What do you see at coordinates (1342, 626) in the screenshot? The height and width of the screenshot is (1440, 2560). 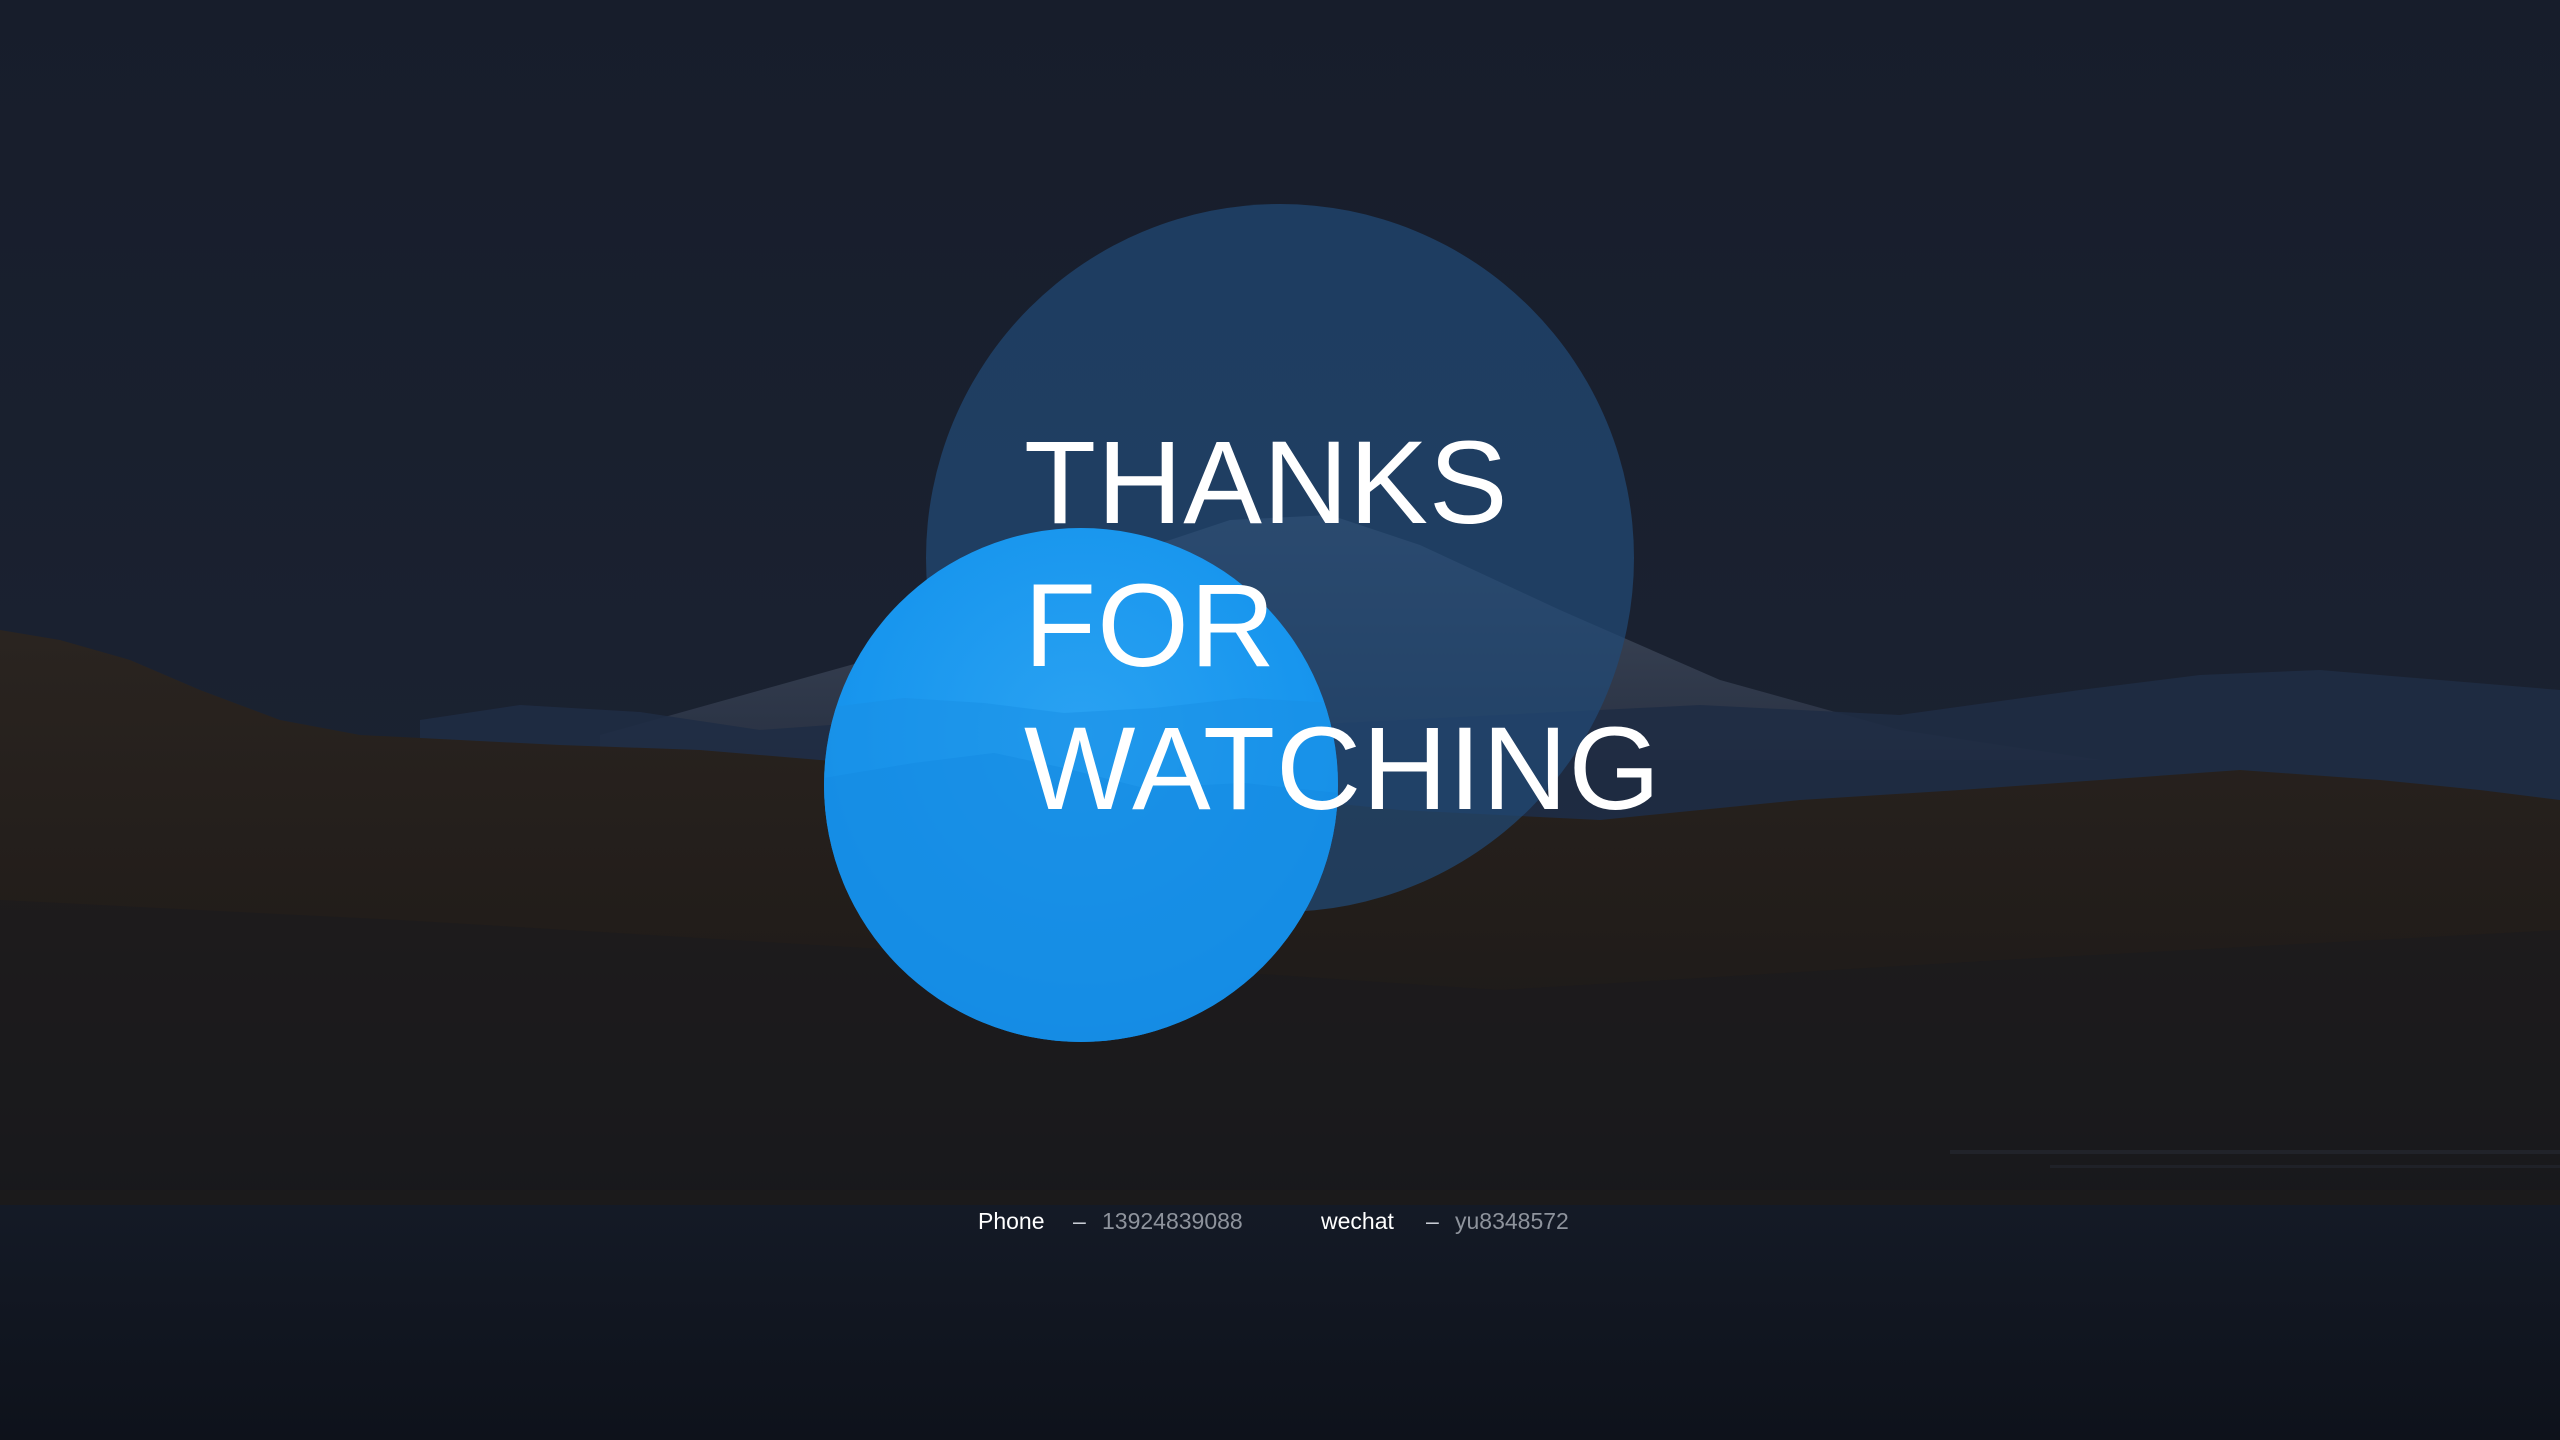 I see `thanks-title: THANKS FOR WATCHING` at bounding box center [1342, 626].